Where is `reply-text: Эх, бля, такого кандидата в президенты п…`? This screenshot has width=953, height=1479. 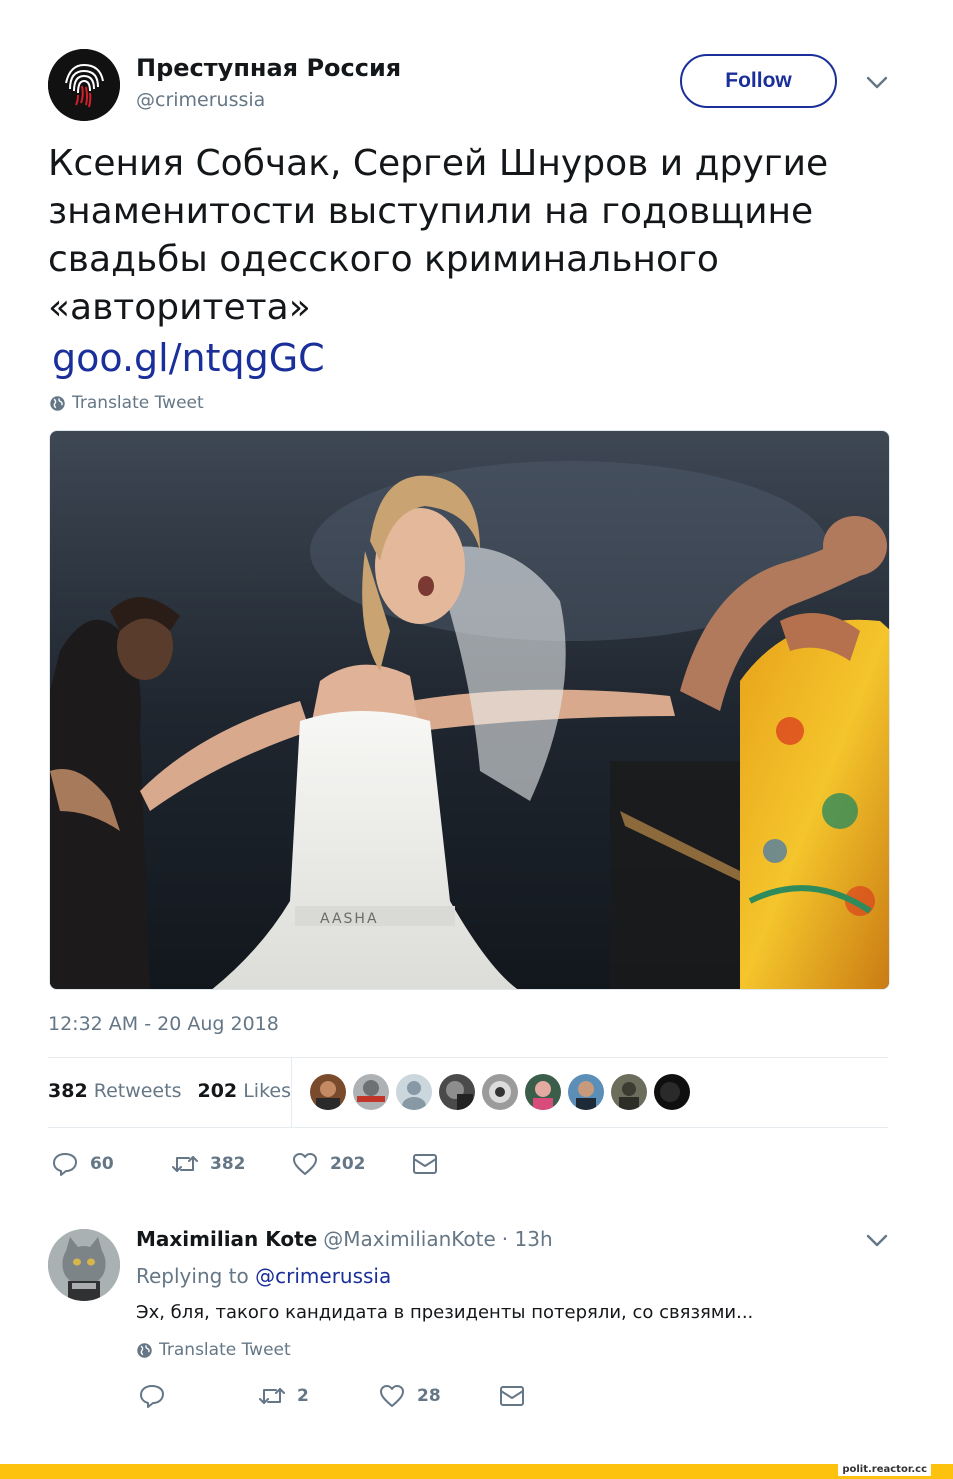 reply-text: Эх, бля, такого кандидата в президенты п… is located at coordinates (445, 1312).